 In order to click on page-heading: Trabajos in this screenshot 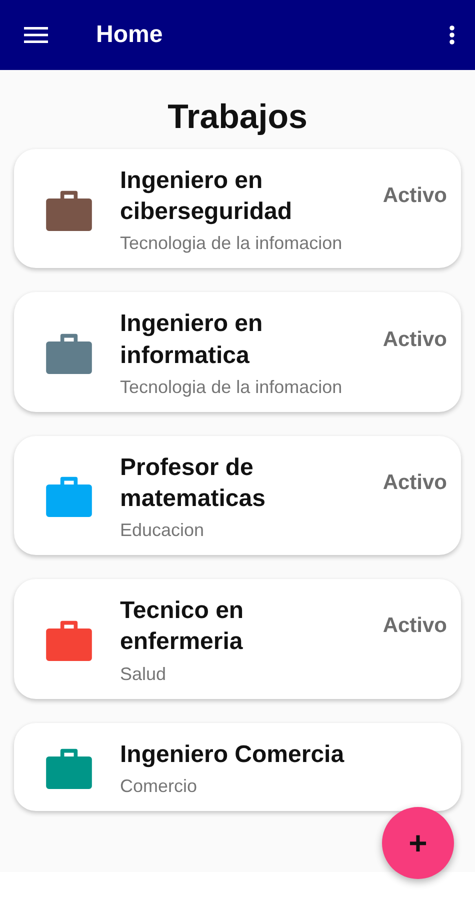, I will do `click(238, 117)`.